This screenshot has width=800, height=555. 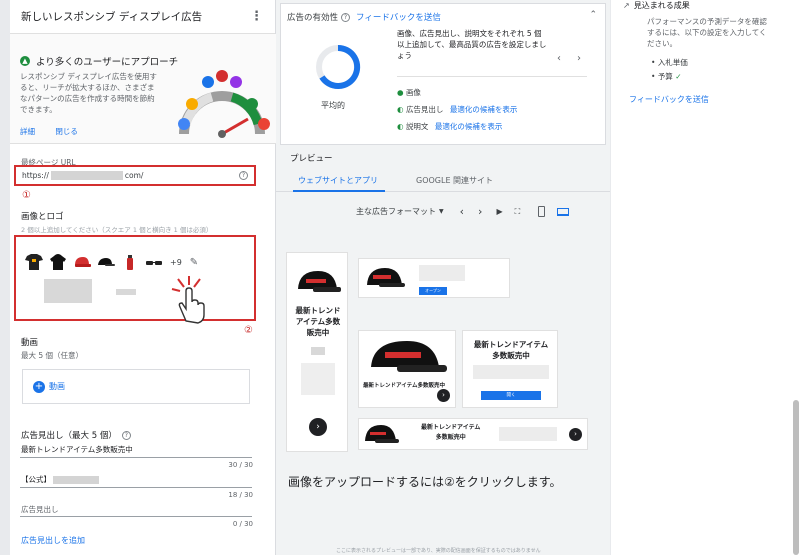 I want to click on asset-label: 説明文, so click(x=417, y=126).